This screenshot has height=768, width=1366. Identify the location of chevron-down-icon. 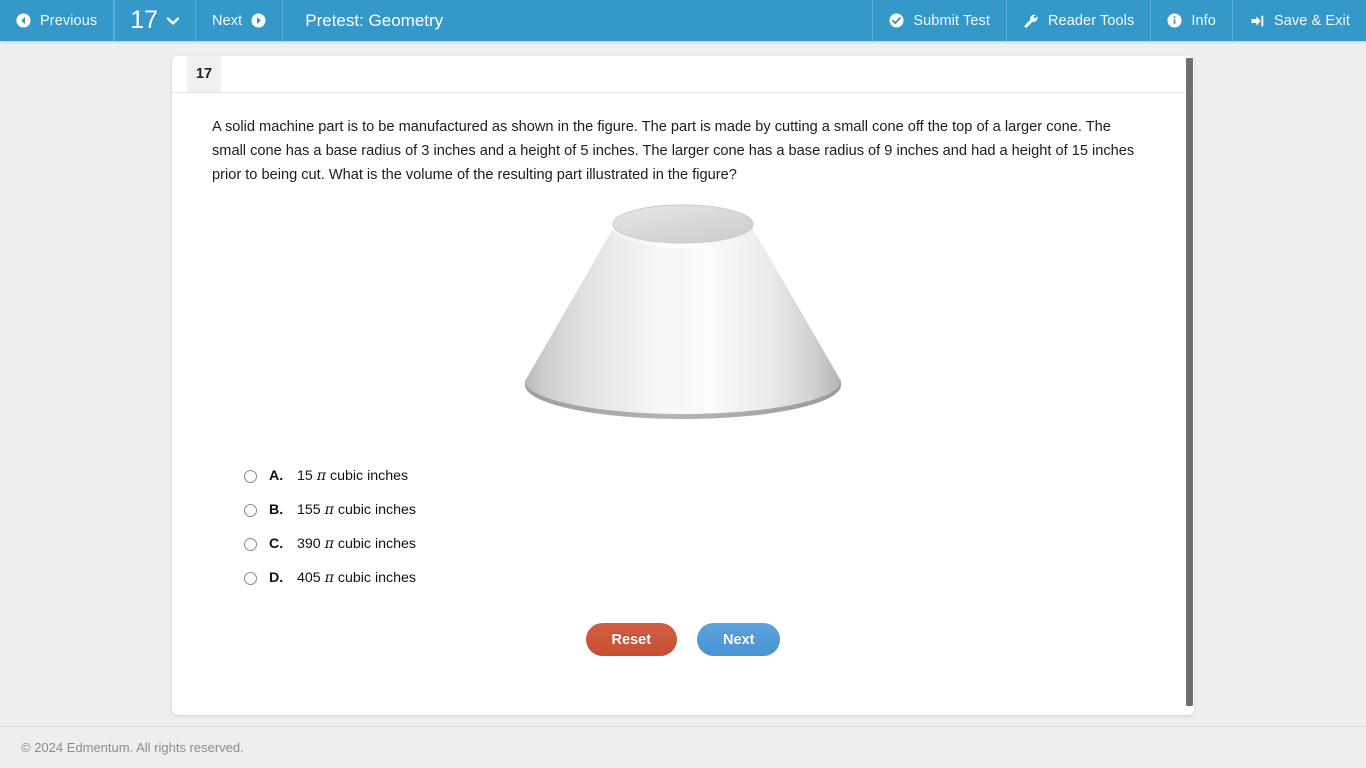
(173, 21).